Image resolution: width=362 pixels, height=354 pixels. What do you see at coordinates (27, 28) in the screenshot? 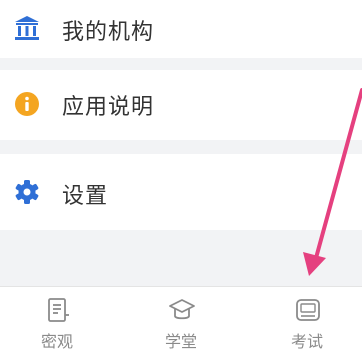
I see `institution-icon` at bounding box center [27, 28].